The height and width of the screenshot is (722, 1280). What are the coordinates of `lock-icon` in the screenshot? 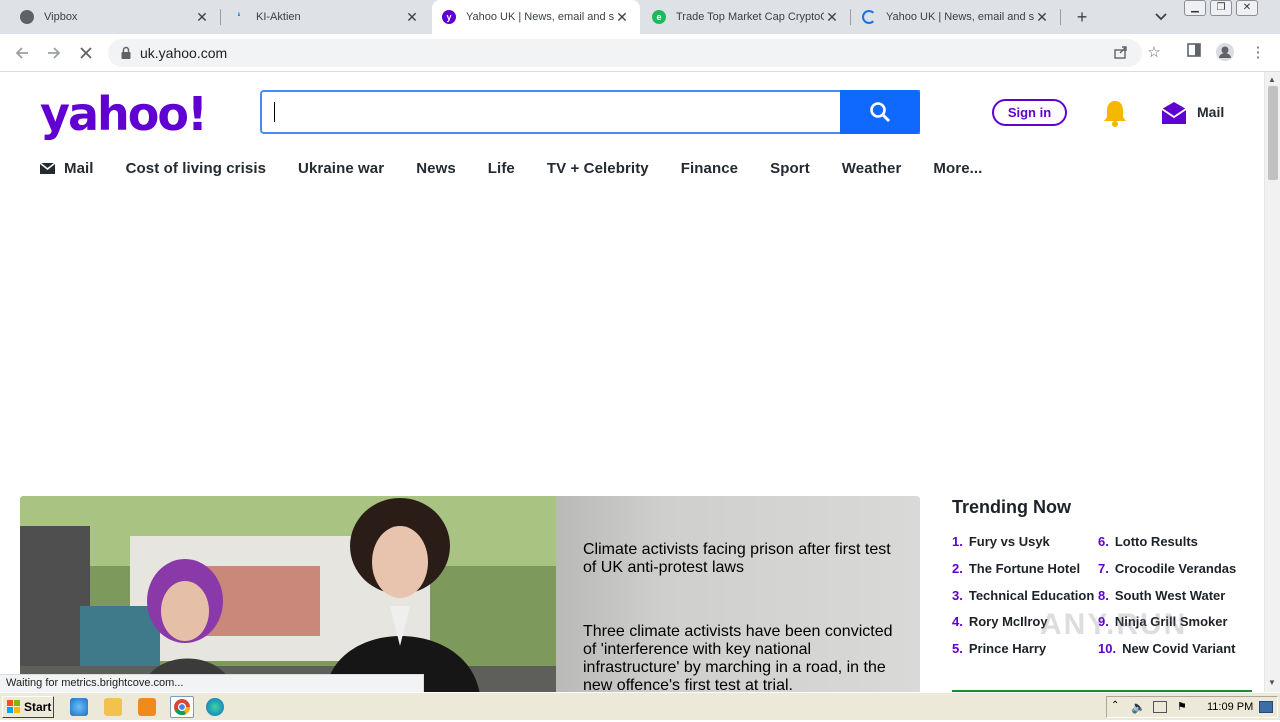 It's located at (126, 52).